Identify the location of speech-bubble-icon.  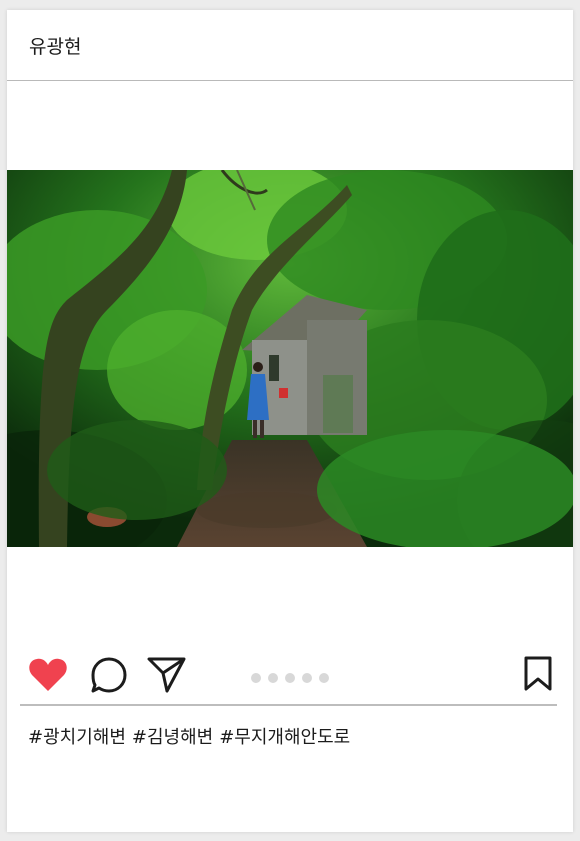
(109, 677).